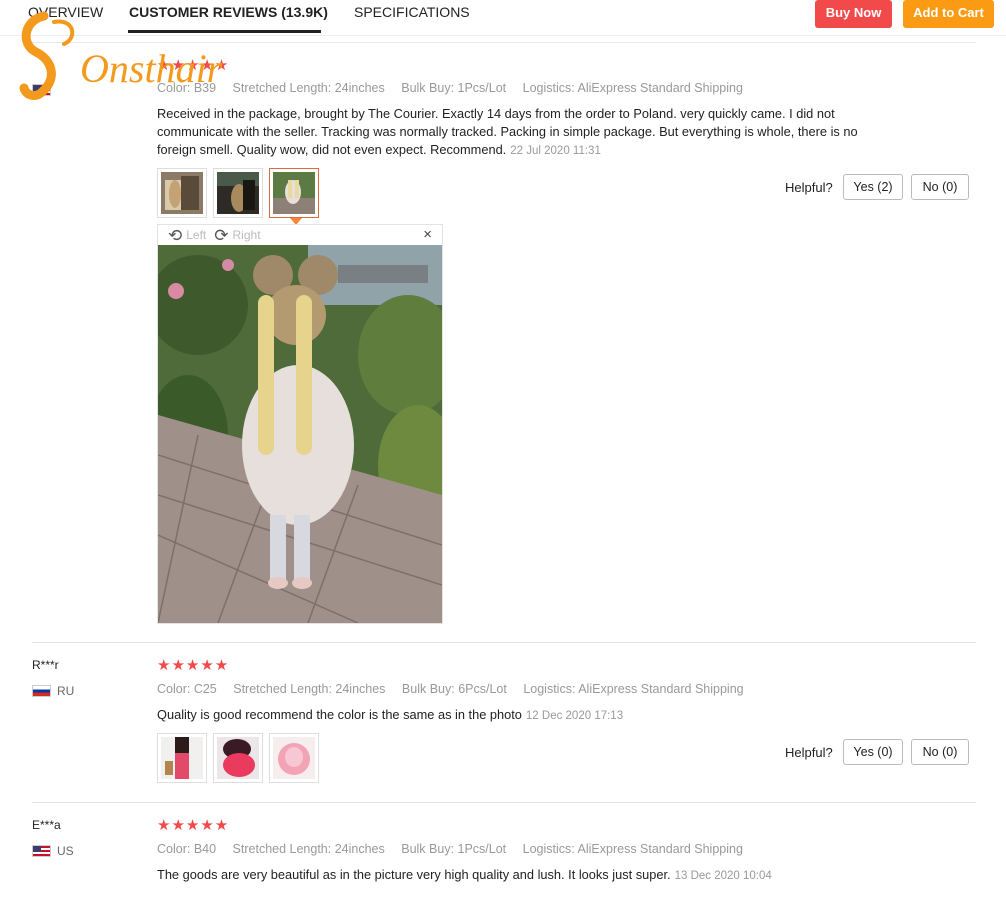  What do you see at coordinates (151, 68) in the screenshot?
I see `logo-wordmark: Onsthair` at bounding box center [151, 68].